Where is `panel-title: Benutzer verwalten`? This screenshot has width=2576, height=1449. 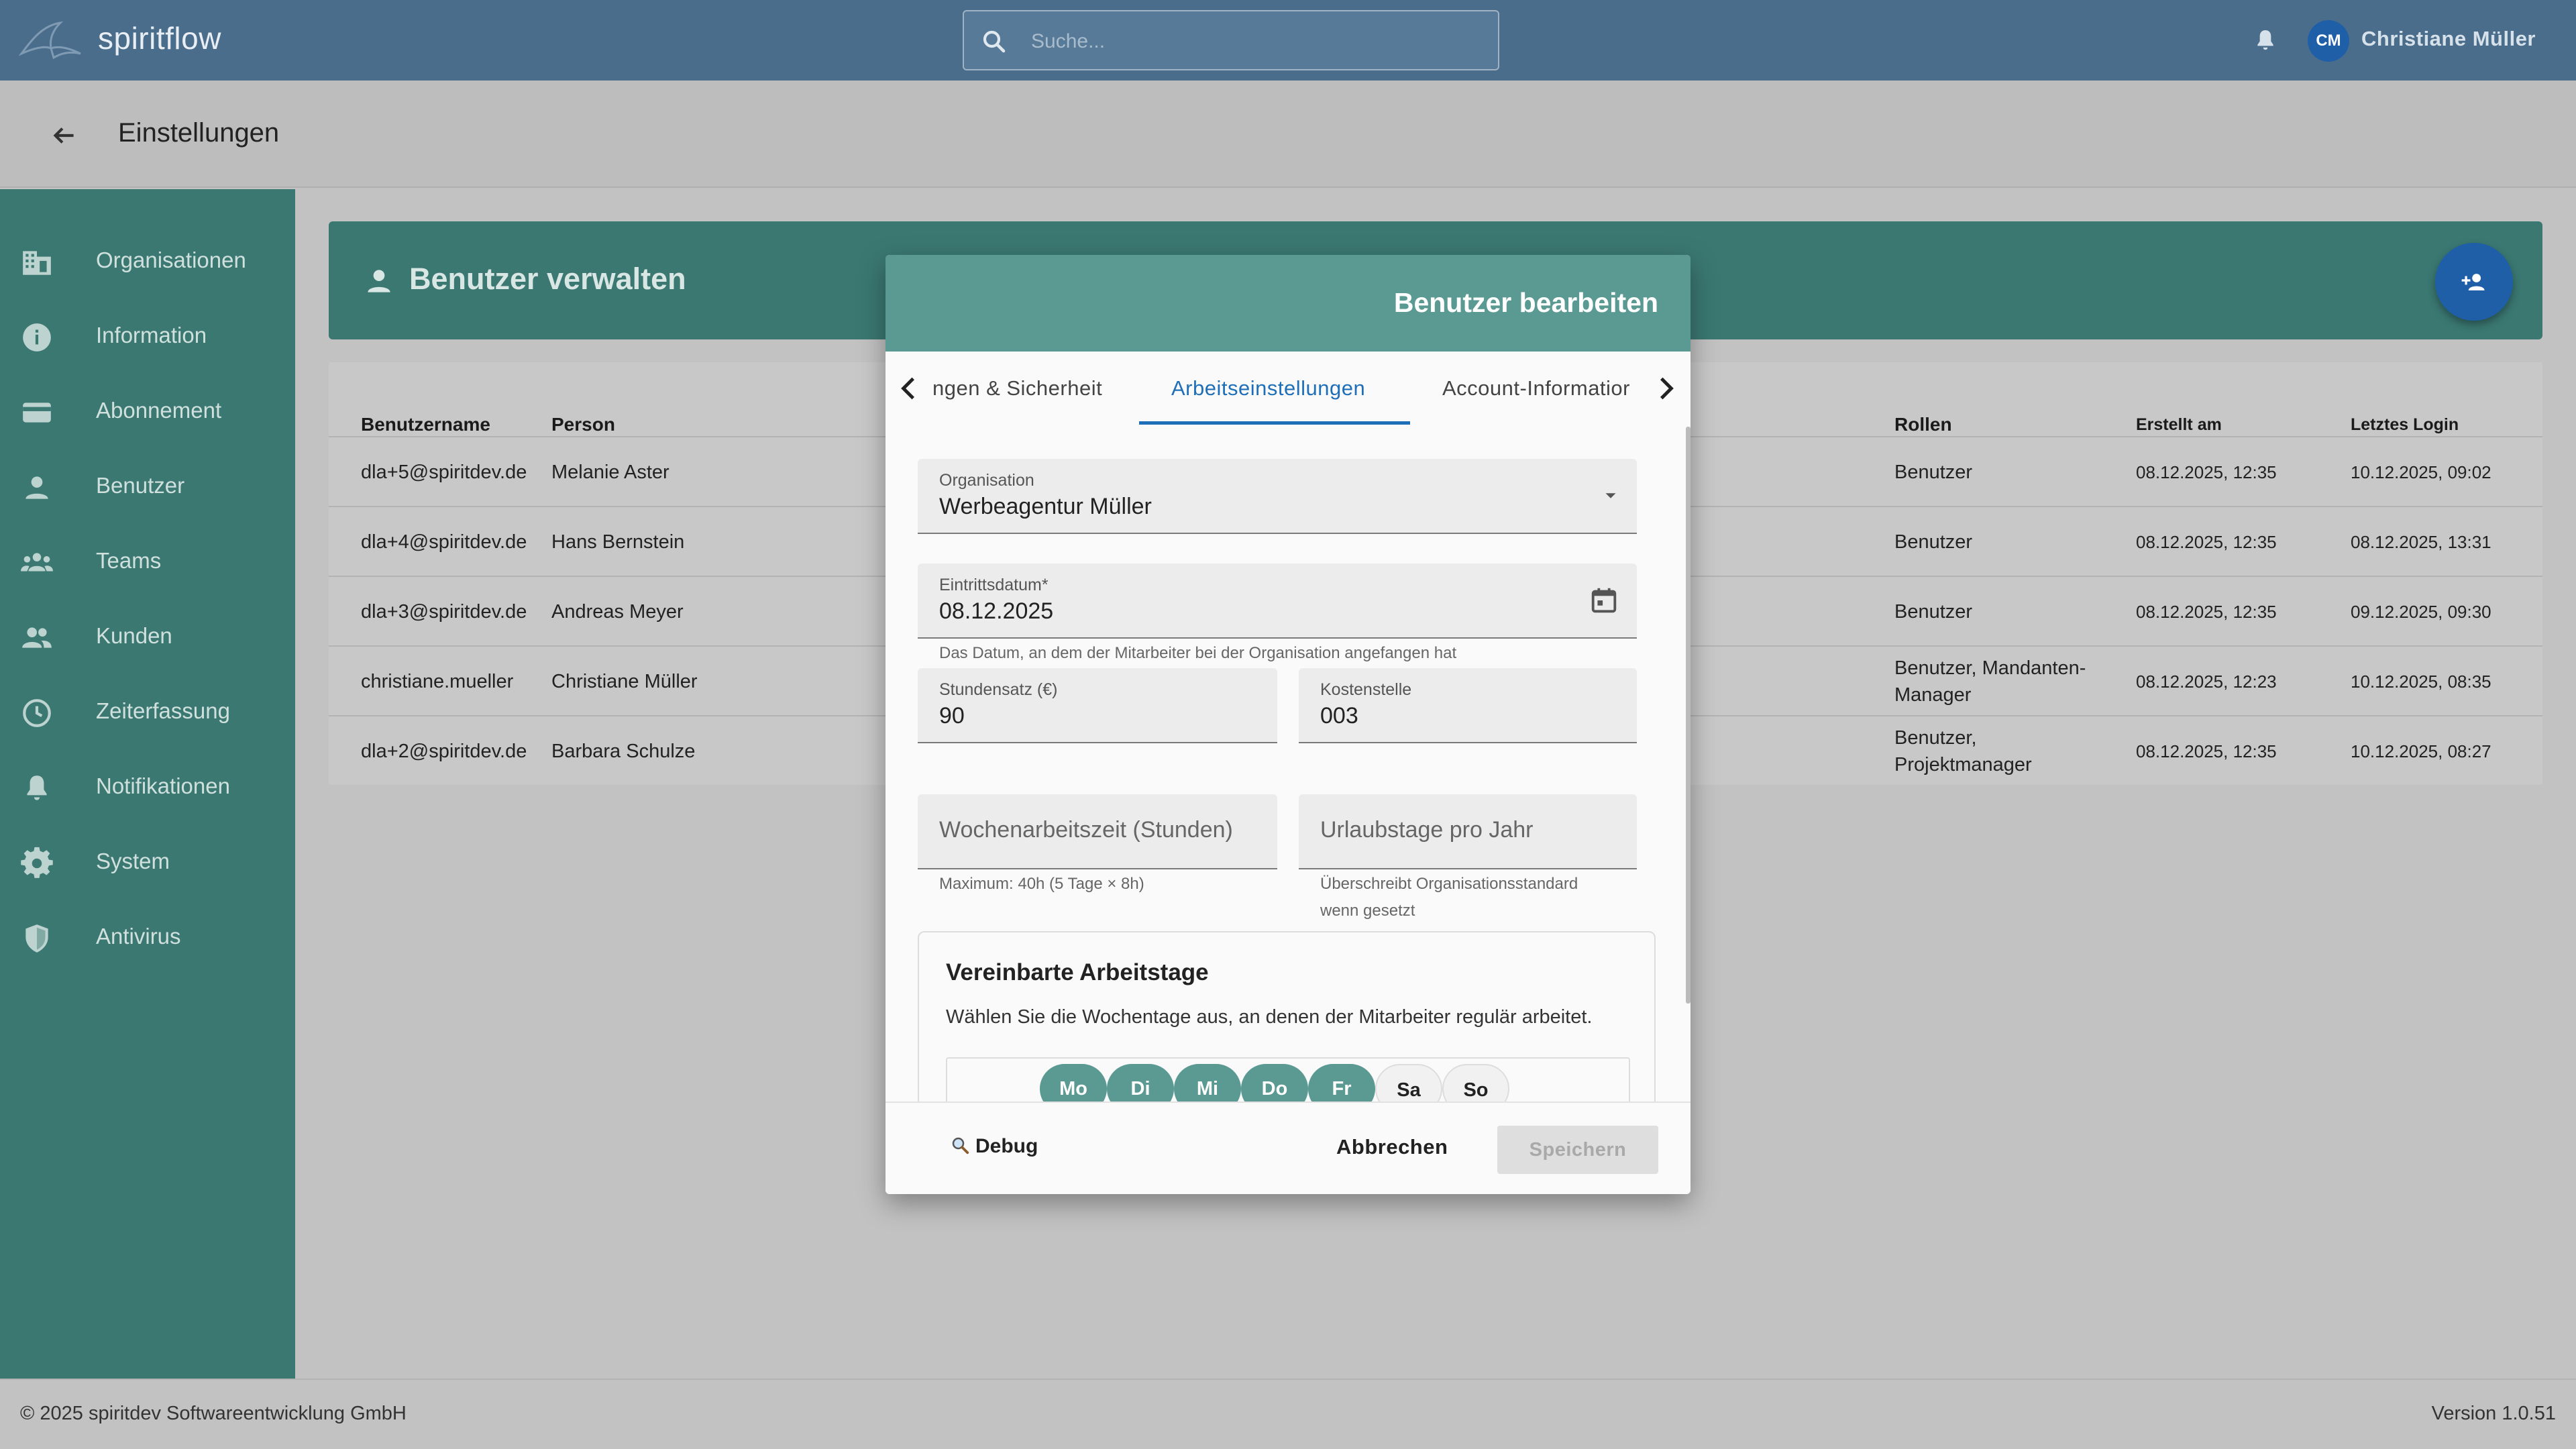 panel-title: Benutzer verwalten is located at coordinates (547, 279).